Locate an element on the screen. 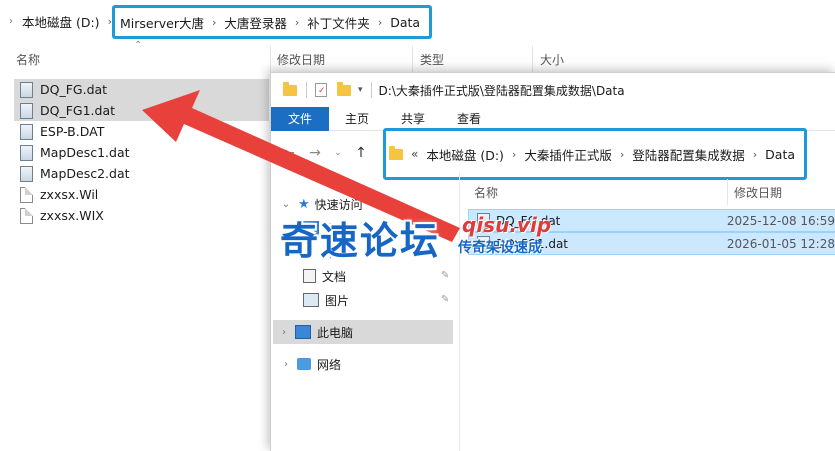  back-breadcrumb: Mirserver大唐 › 大唐登录器 › 补丁文件夹 › Data is located at coordinates (270, 22).